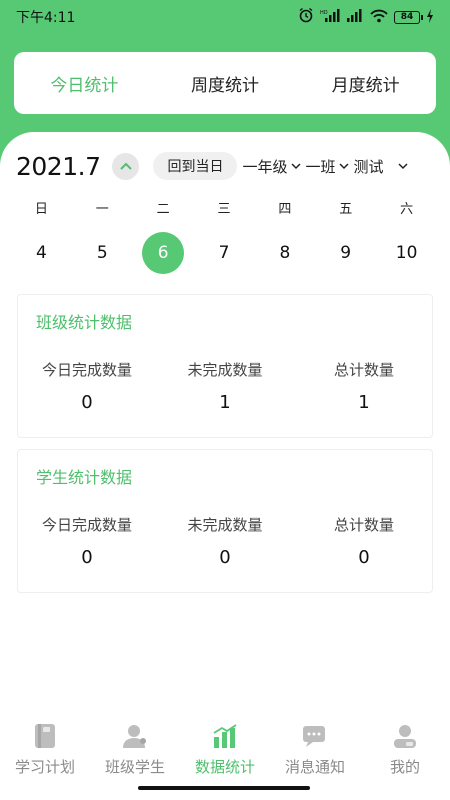  I want to click on calendar-day: 9, so click(345, 253).